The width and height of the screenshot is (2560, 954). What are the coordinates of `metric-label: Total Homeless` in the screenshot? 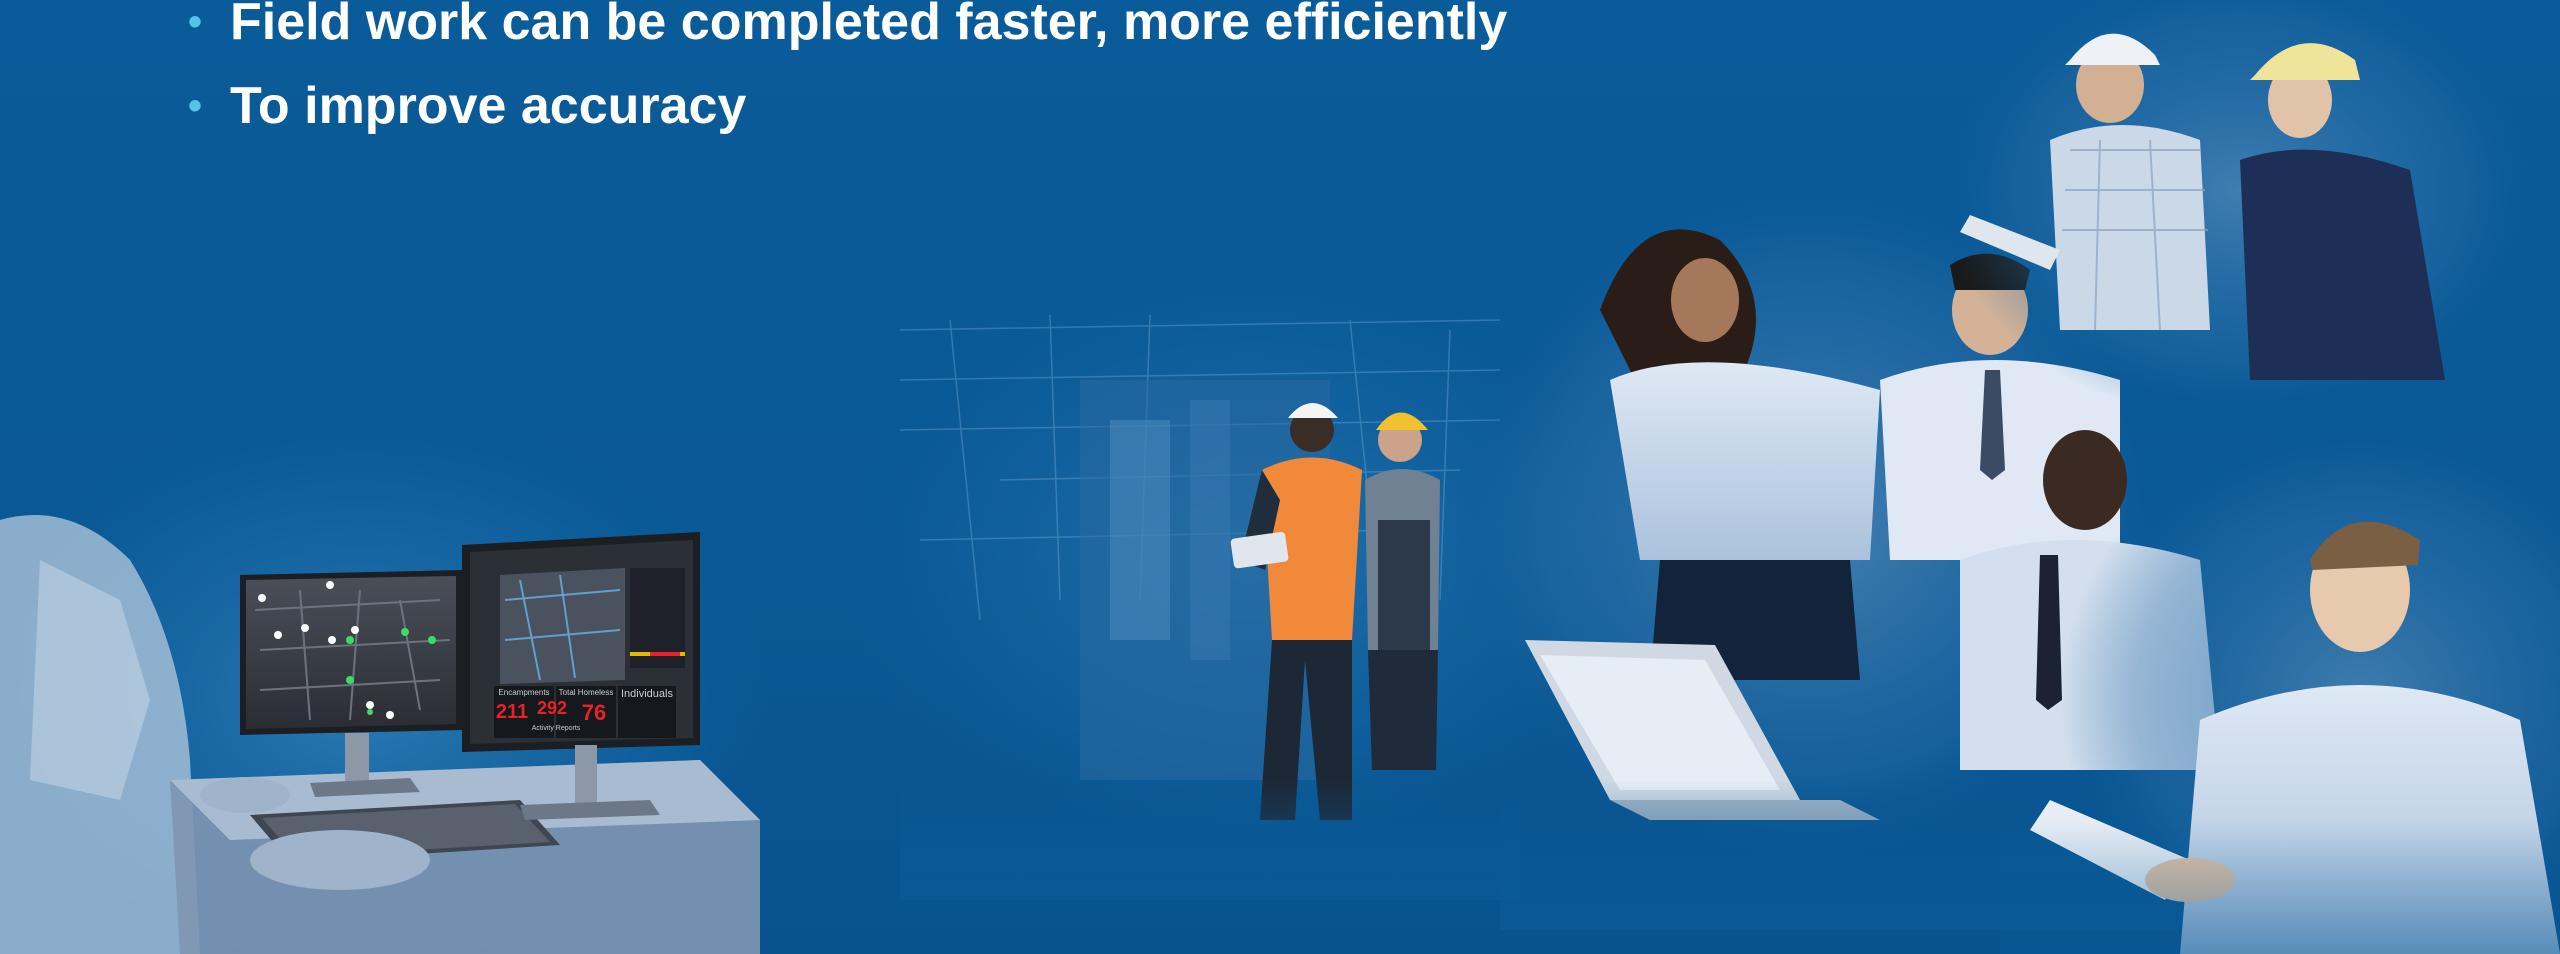 It's located at (586, 692).